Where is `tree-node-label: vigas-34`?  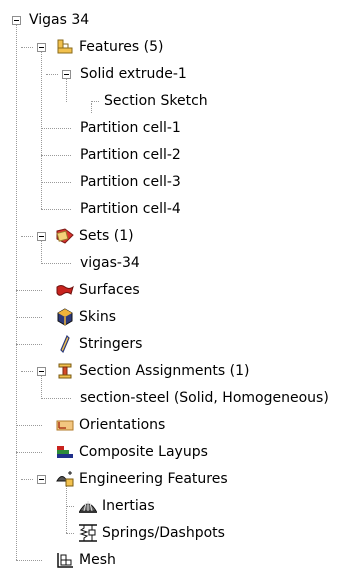 tree-node-label: vigas-34 is located at coordinates (110, 263).